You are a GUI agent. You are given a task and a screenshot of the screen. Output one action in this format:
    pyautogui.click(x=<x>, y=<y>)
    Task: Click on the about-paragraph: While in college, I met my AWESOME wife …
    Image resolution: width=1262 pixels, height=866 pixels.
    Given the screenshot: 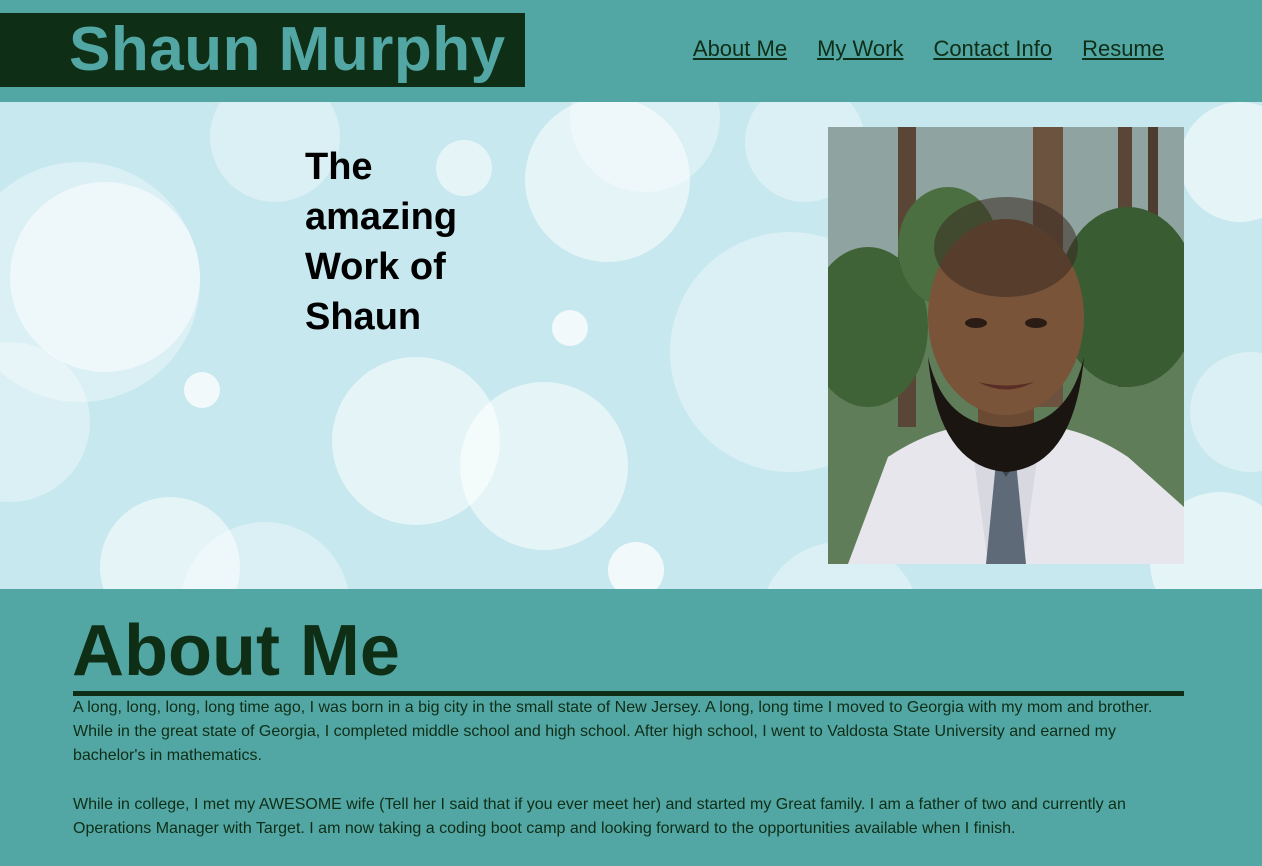 What is the action you would take?
    pyautogui.click(x=599, y=816)
    